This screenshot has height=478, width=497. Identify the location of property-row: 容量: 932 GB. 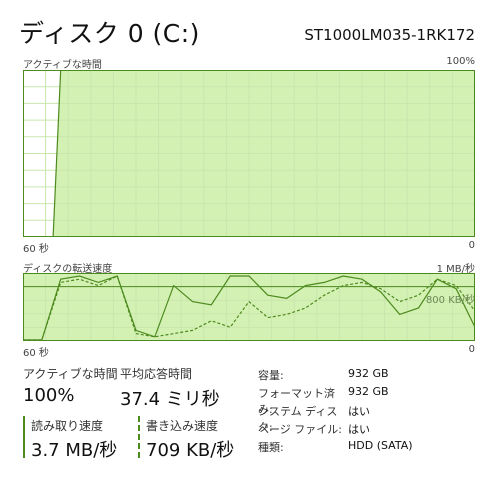
(373, 376).